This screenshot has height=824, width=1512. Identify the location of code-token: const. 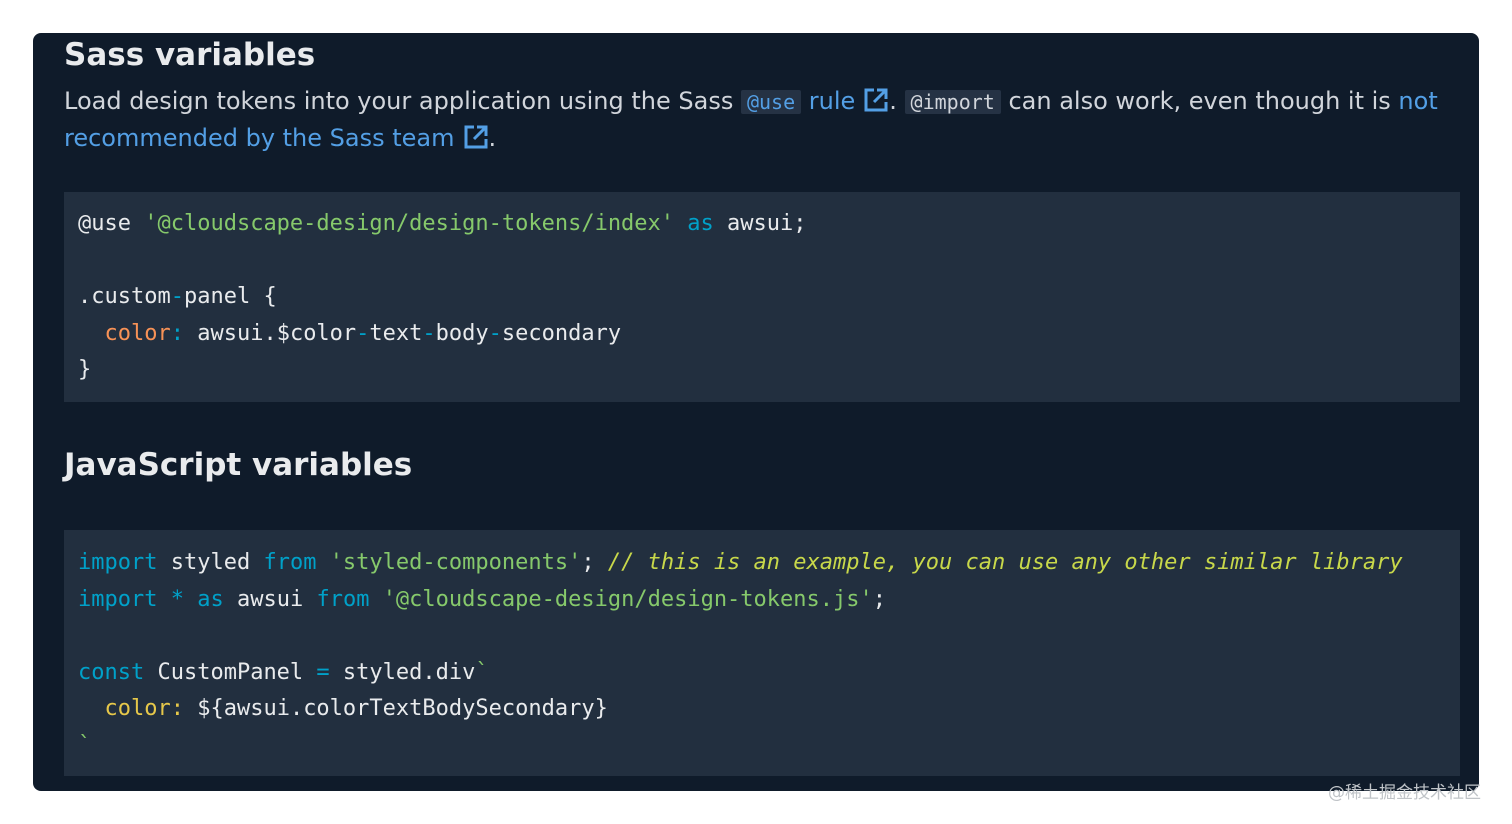
(111, 672).